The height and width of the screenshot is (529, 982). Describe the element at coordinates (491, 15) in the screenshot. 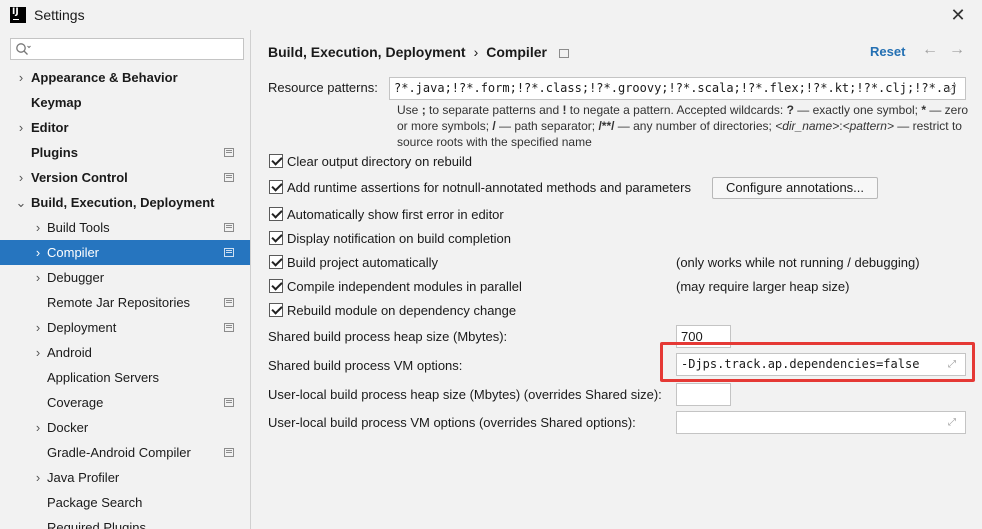

I see `title-bar: IJ Settings ✕` at that location.